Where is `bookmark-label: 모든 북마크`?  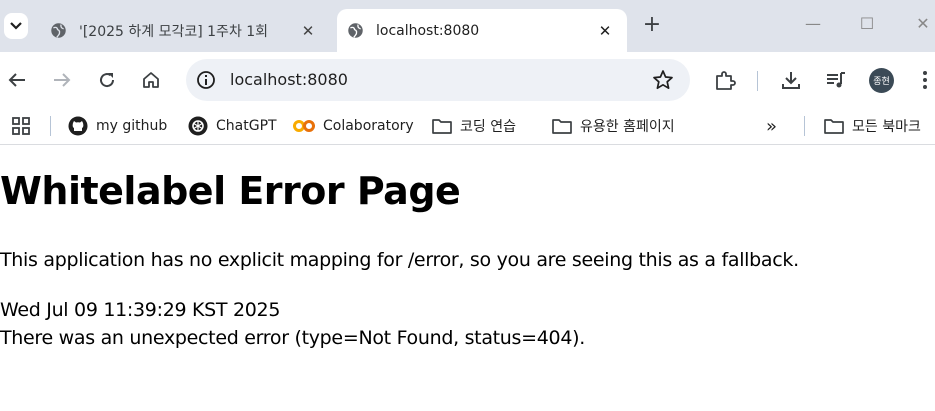
bookmark-label: 모든 북마크 is located at coordinates (886, 127).